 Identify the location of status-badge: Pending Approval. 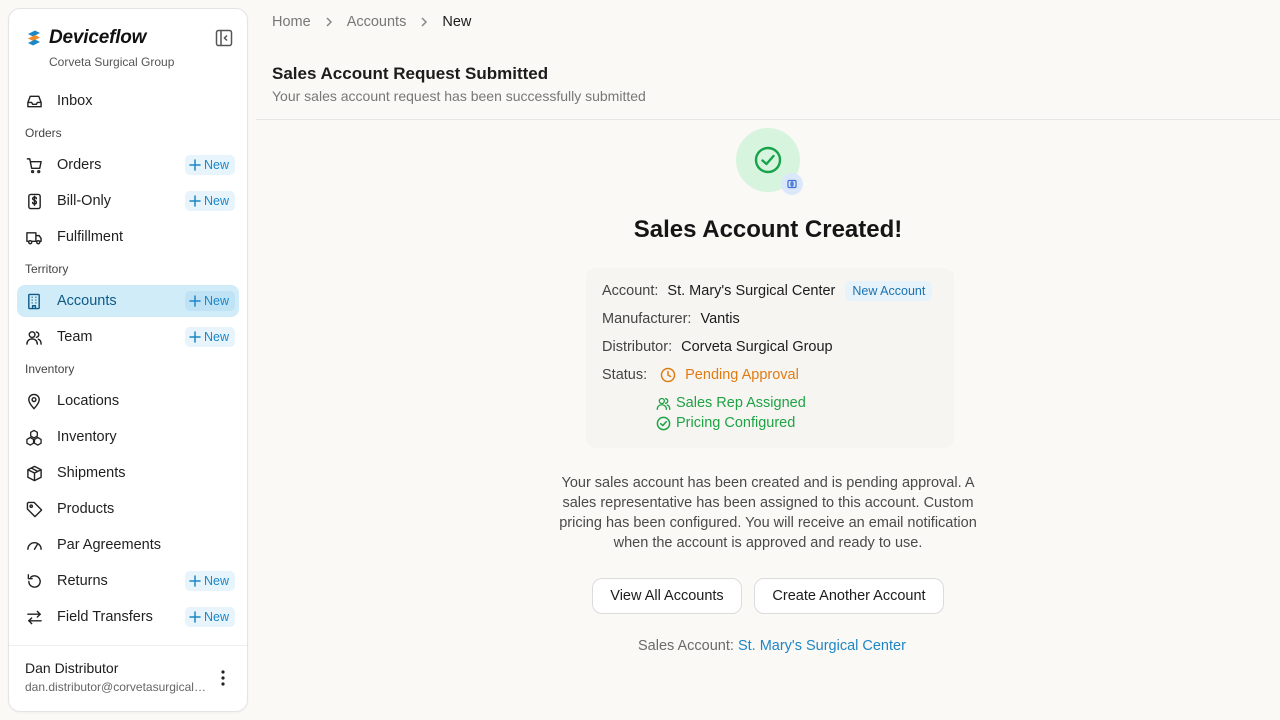
(729, 375).